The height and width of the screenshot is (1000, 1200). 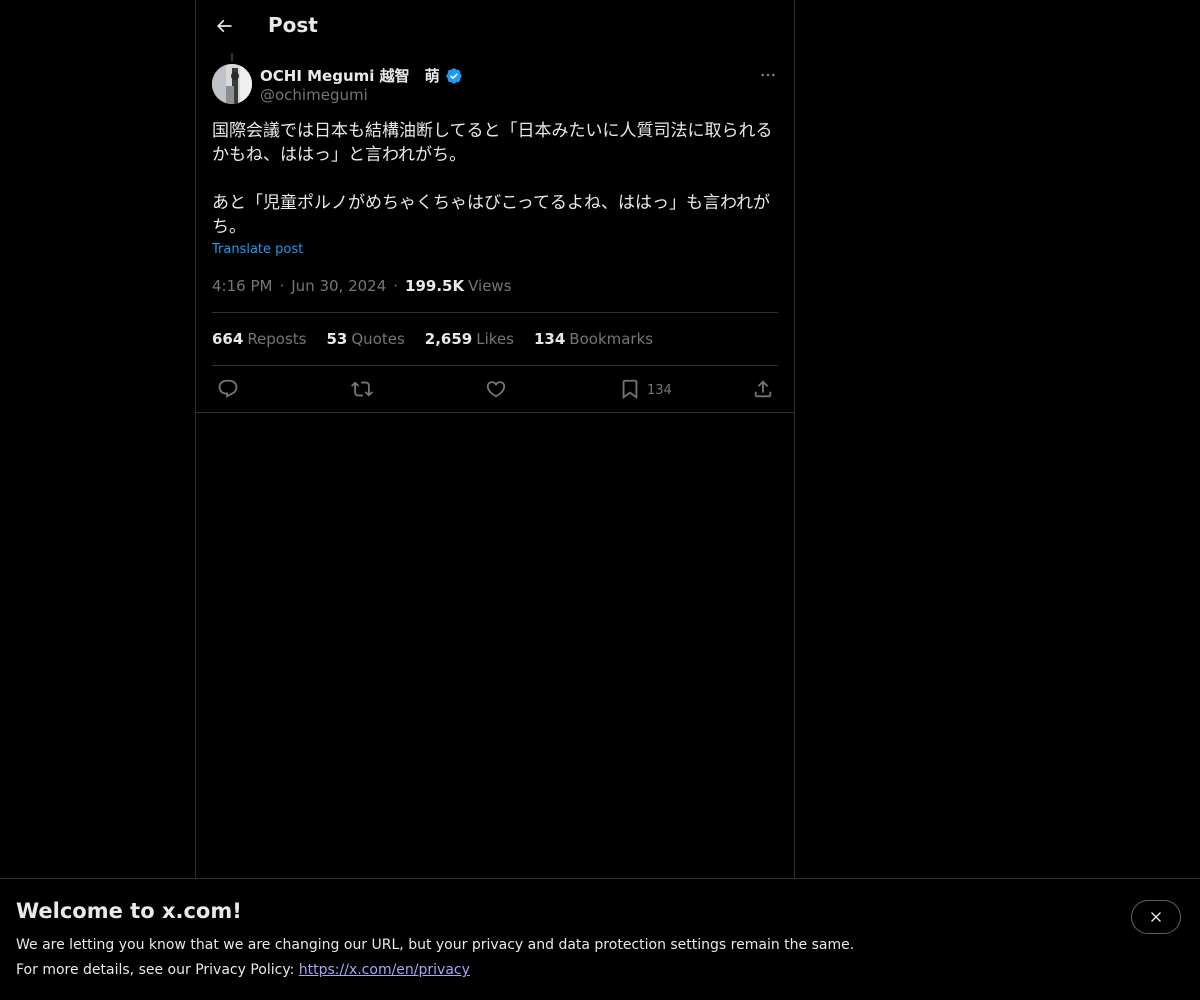 I want to click on views-label: Views, so click(x=490, y=286).